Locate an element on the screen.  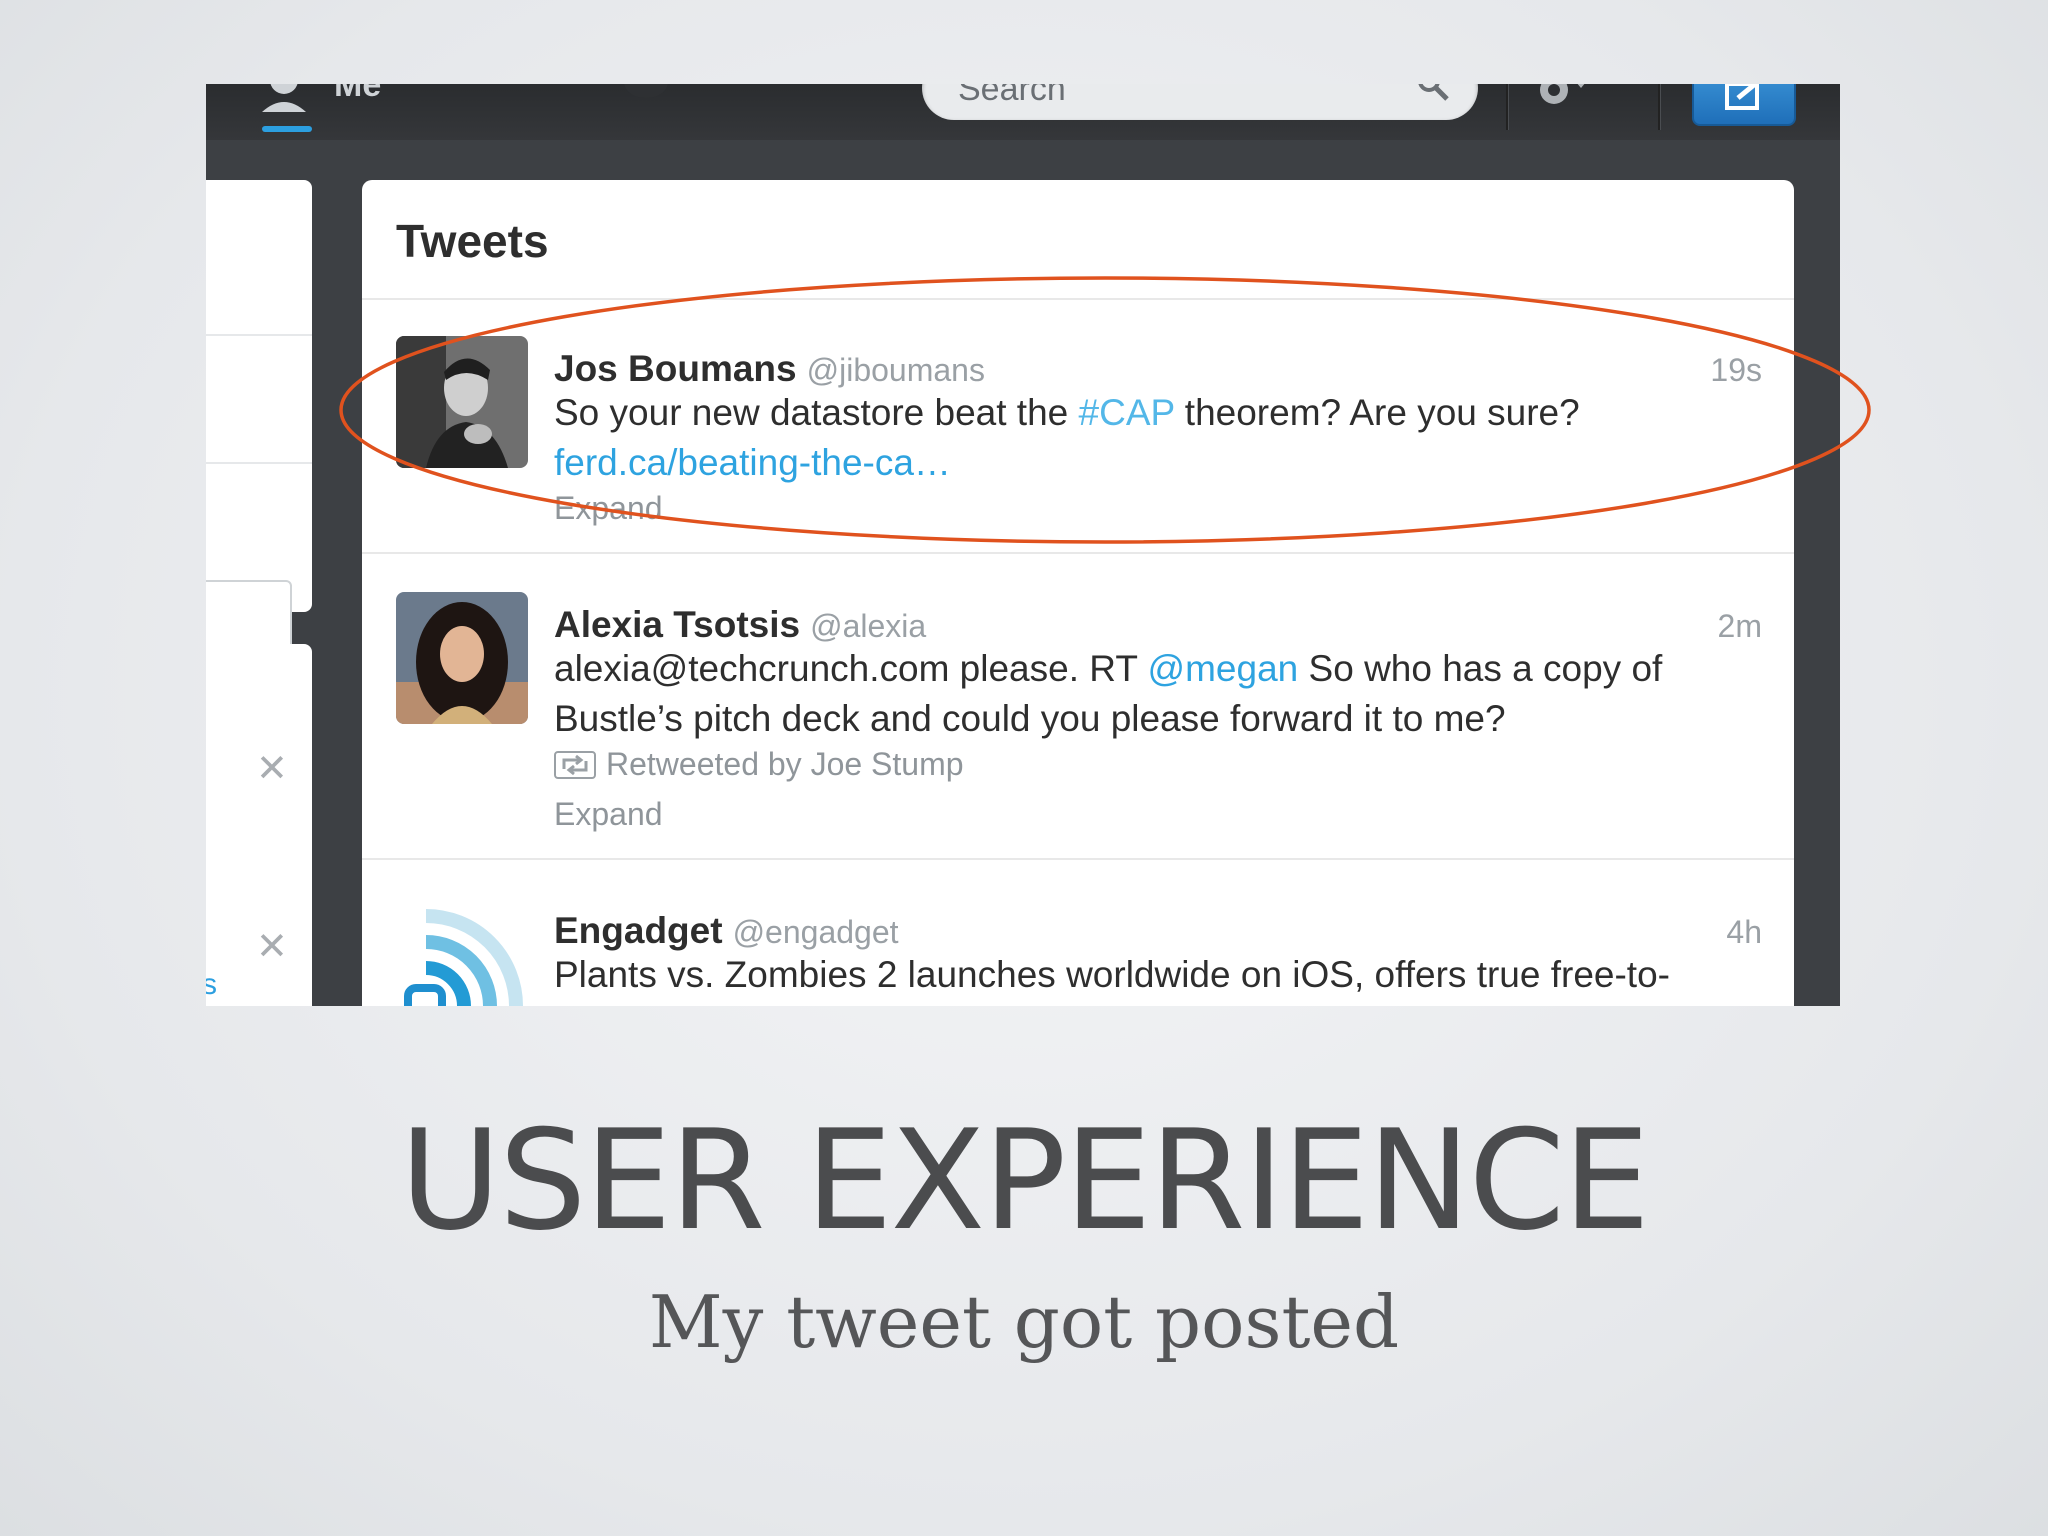
compose-icon is located at coordinates (1742, 97).